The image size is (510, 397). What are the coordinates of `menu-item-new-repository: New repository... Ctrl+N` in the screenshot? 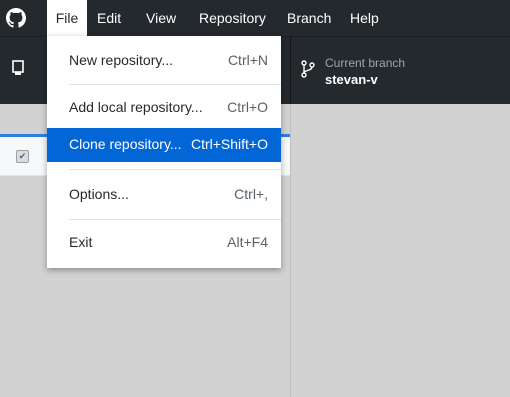 It's located at (164, 61).